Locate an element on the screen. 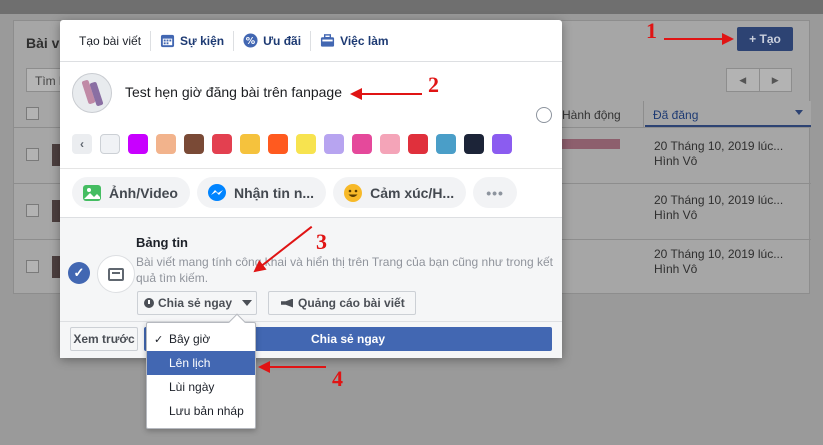 The width and height of the screenshot is (823, 445). annotation-number: 4 is located at coordinates (337, 378).